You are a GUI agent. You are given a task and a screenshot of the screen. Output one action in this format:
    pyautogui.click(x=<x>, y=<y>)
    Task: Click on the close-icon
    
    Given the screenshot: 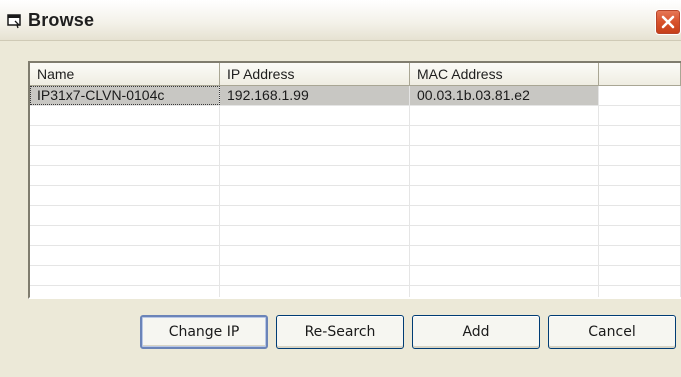 What is the action you would take?
    pyautogui.click(x=668, y=22)
    